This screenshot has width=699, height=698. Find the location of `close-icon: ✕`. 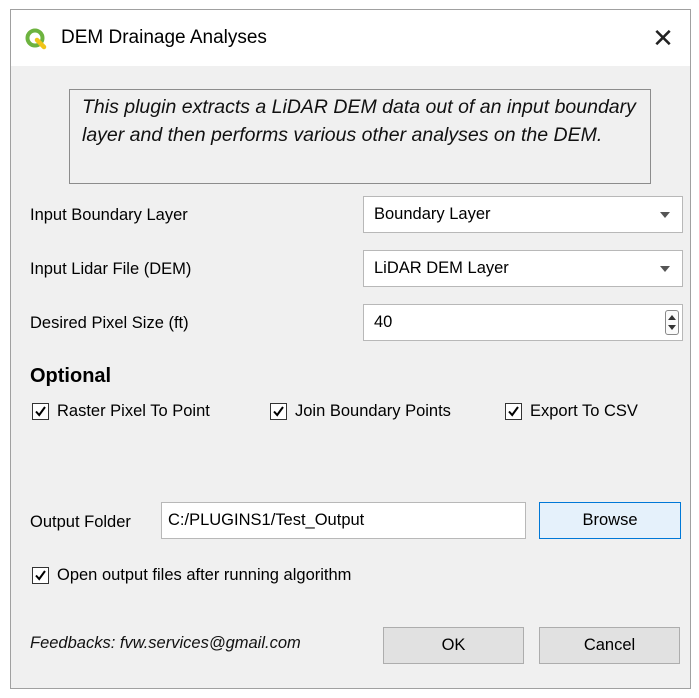

close-icon: ✕ is located at coordinates (663, 37).